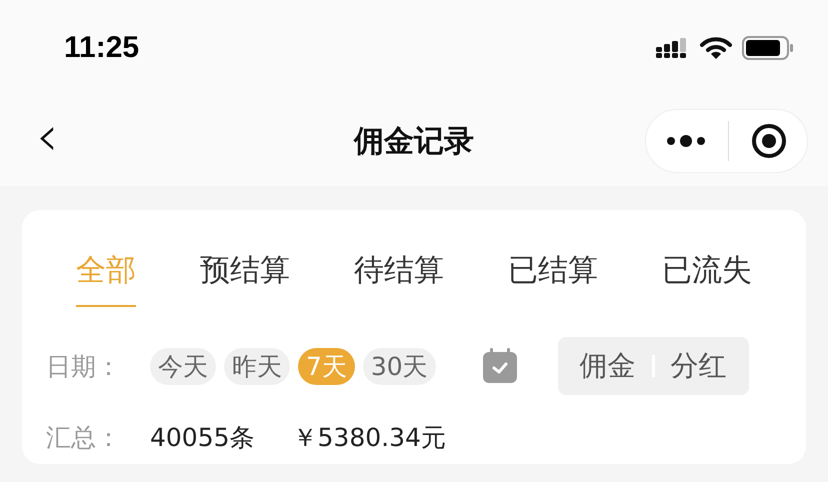 Image resolution: width=828 pixels, height=482 pixels. I want to click on tab: 预结算, so click(245, 276).